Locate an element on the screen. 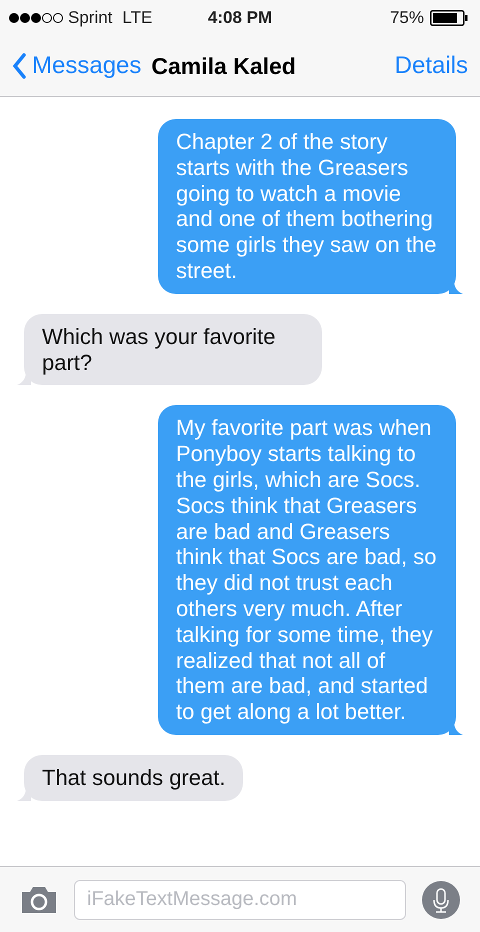 The width and height of the screenshot is (480, 932). carrier-name: Sprint is located at coordinates (90, 18).